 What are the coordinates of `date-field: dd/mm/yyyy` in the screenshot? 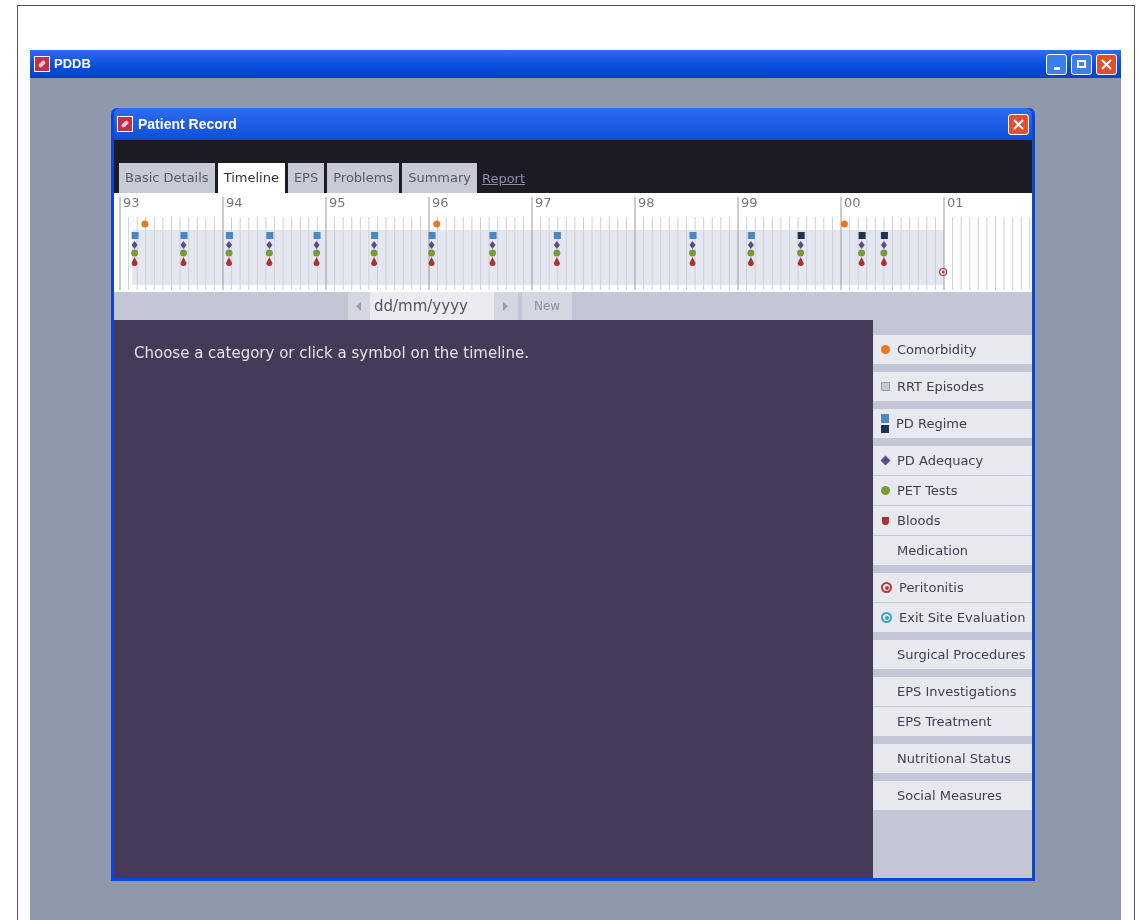 It's located at (432, 306).